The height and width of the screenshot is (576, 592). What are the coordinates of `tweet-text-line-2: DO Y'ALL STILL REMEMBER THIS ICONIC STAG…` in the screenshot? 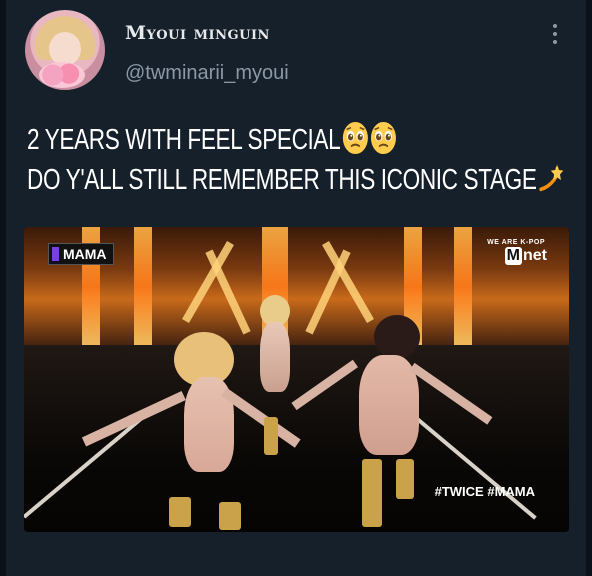 It's located at (295, 180).